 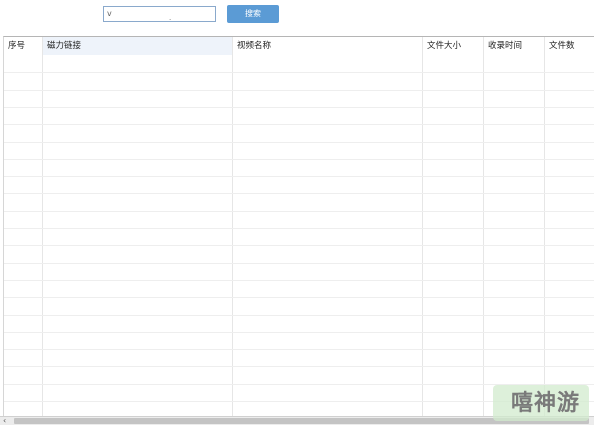 What do you see at coordinates (159, 14) in the screenshot?
I see `search-input: v .` at bounding box center [159, 14].